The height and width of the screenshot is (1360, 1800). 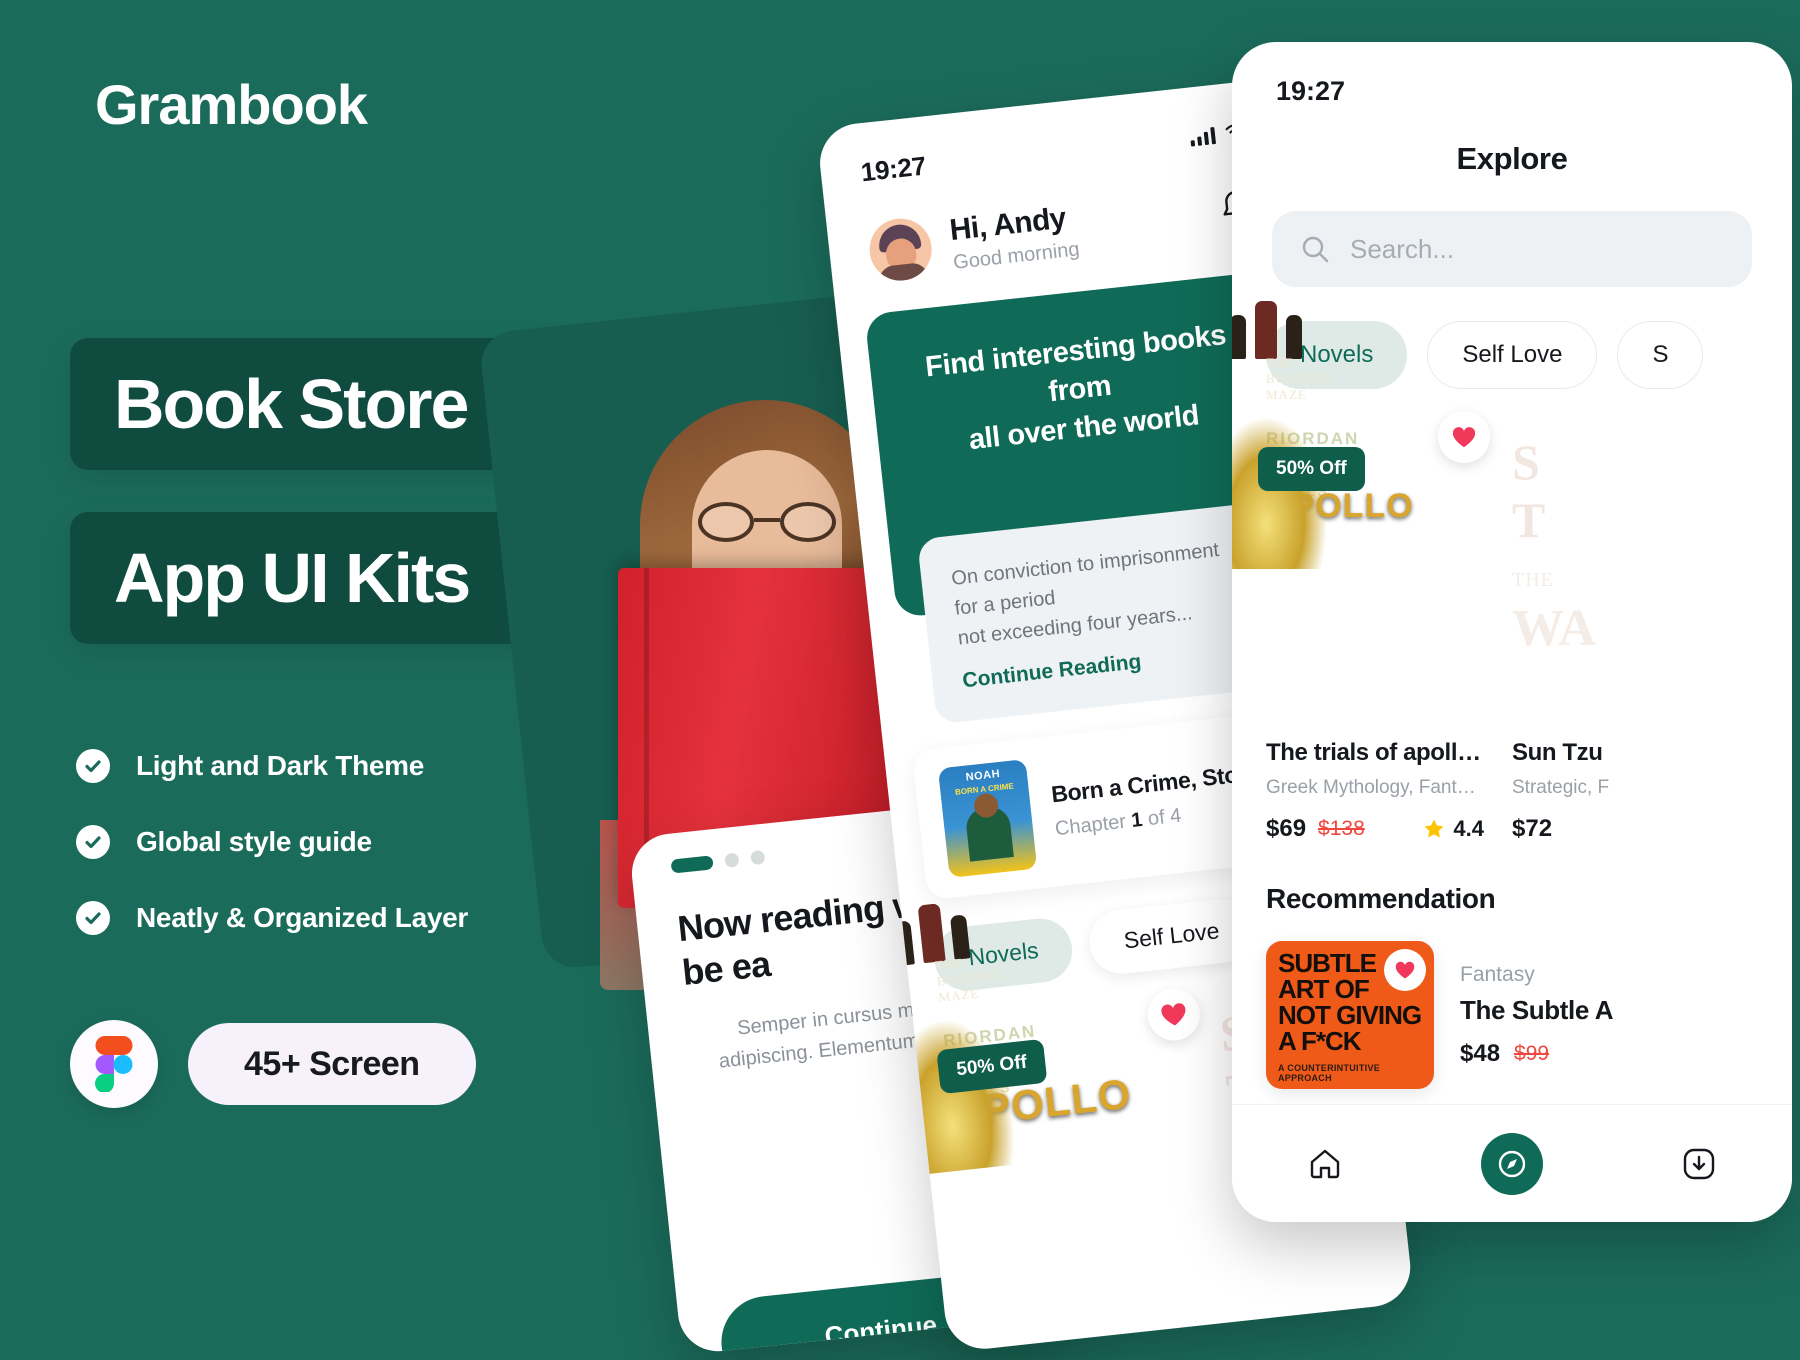 I want to click on star-icon, so click(x=1434, y=828).